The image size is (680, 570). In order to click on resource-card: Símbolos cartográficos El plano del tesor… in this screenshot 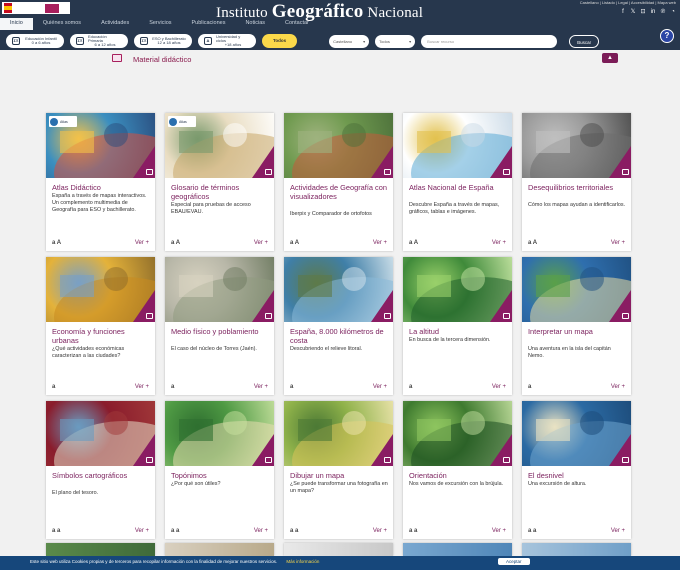, I will do `click(100, 470)`.